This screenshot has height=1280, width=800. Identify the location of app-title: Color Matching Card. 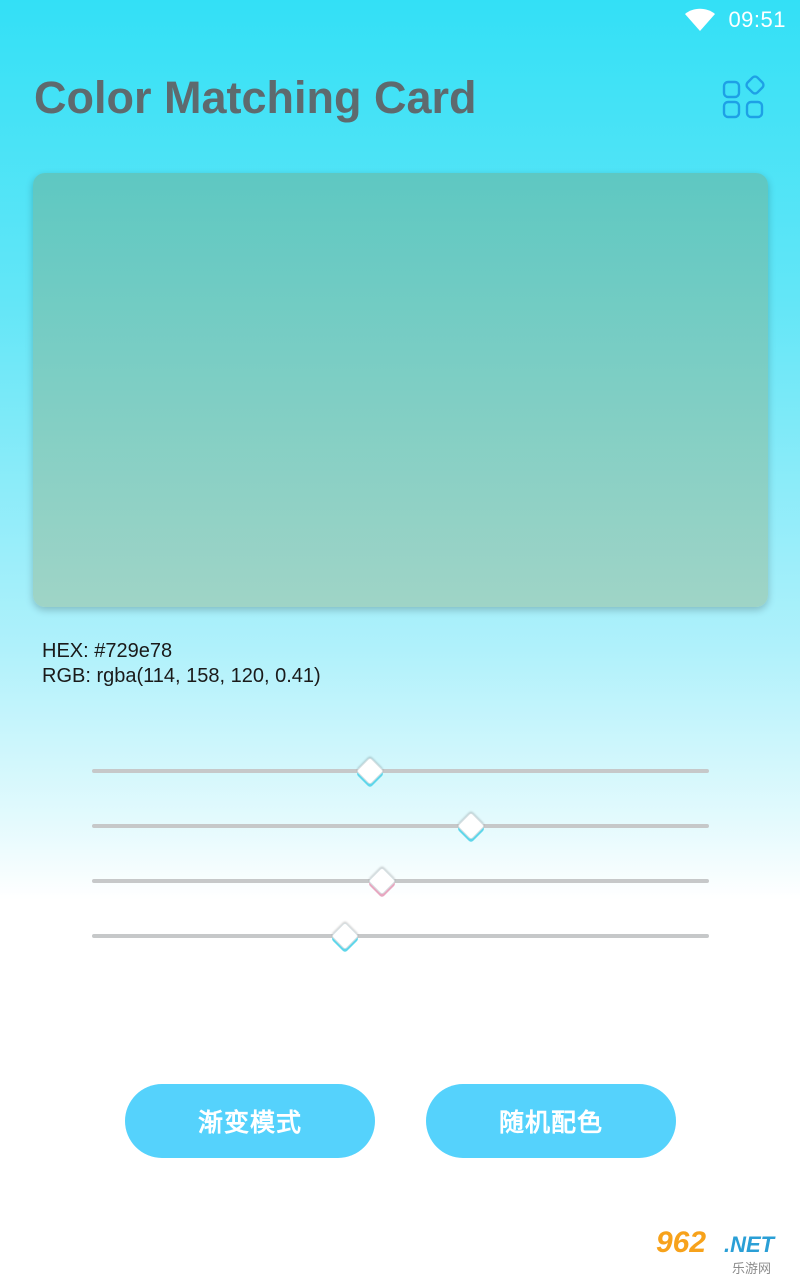
(255, 97).